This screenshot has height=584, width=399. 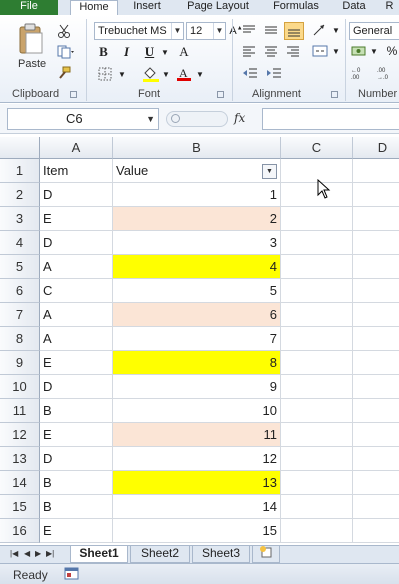 What do you see at coordinates (20, 315) in the screenshot?
I see `row-header: 7` at bounding box center [20, 315].